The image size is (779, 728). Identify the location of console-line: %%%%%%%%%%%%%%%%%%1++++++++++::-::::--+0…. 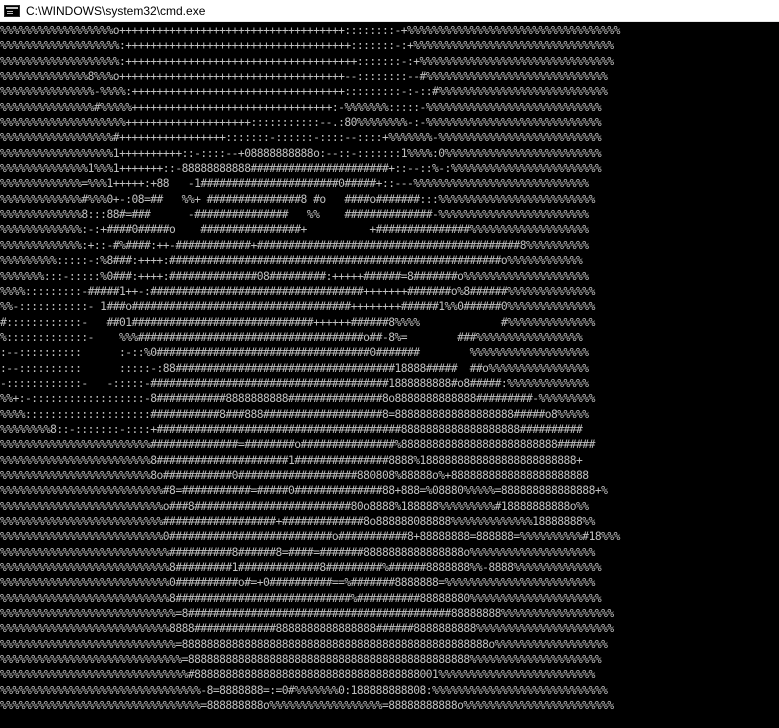
(301, 153).